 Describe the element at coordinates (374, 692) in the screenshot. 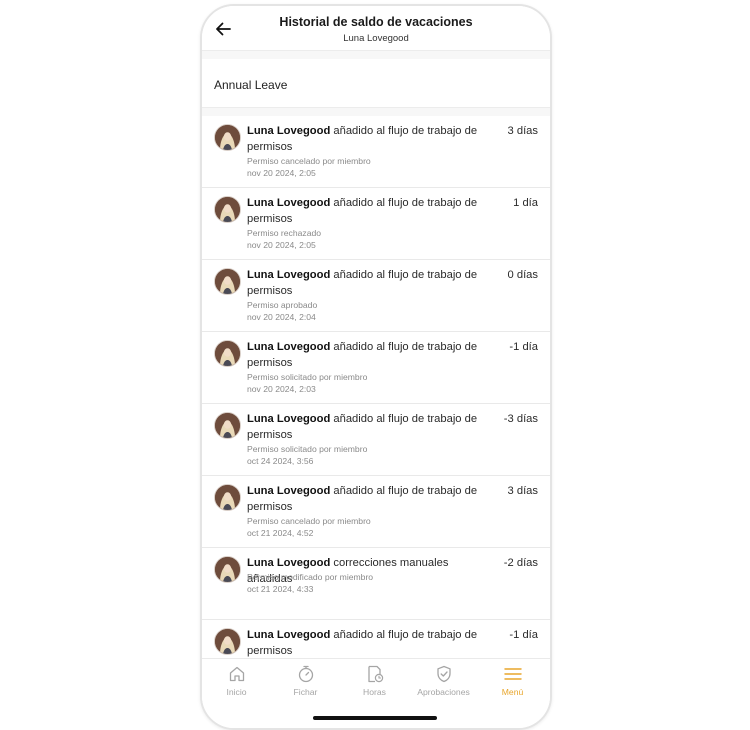

I see `tab-label: Horas` at that location.